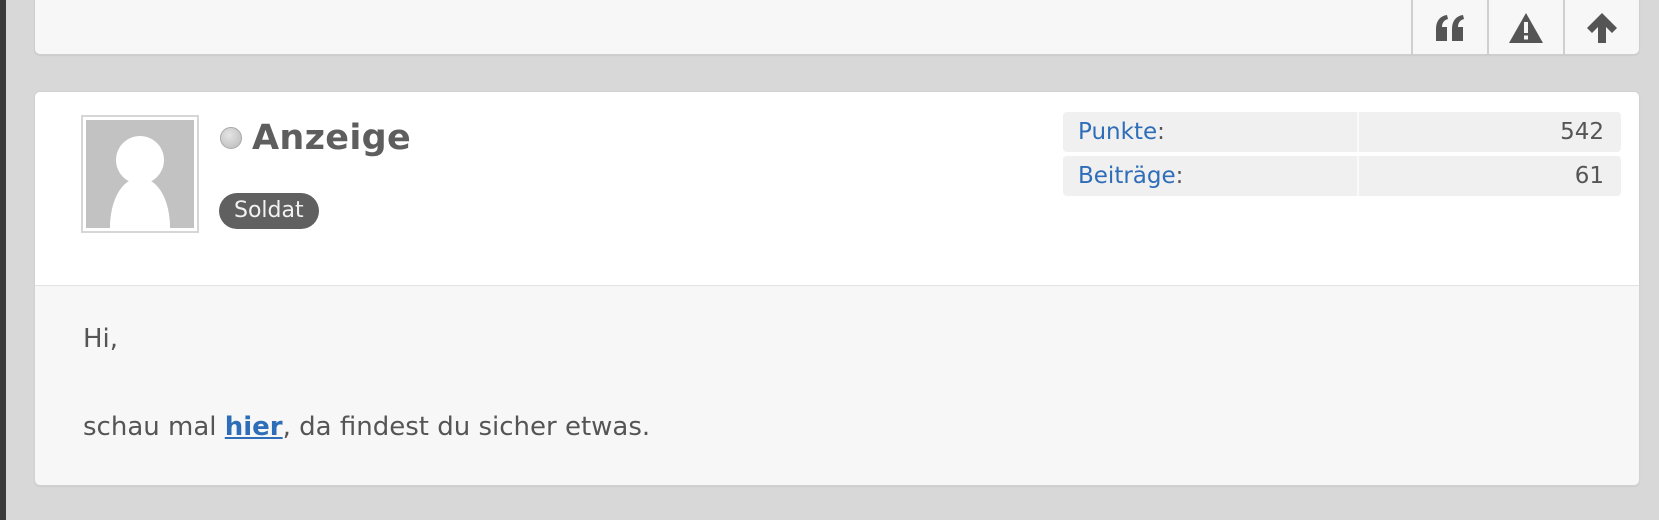  I want to click on online-status-indicator, so click(231, 138).